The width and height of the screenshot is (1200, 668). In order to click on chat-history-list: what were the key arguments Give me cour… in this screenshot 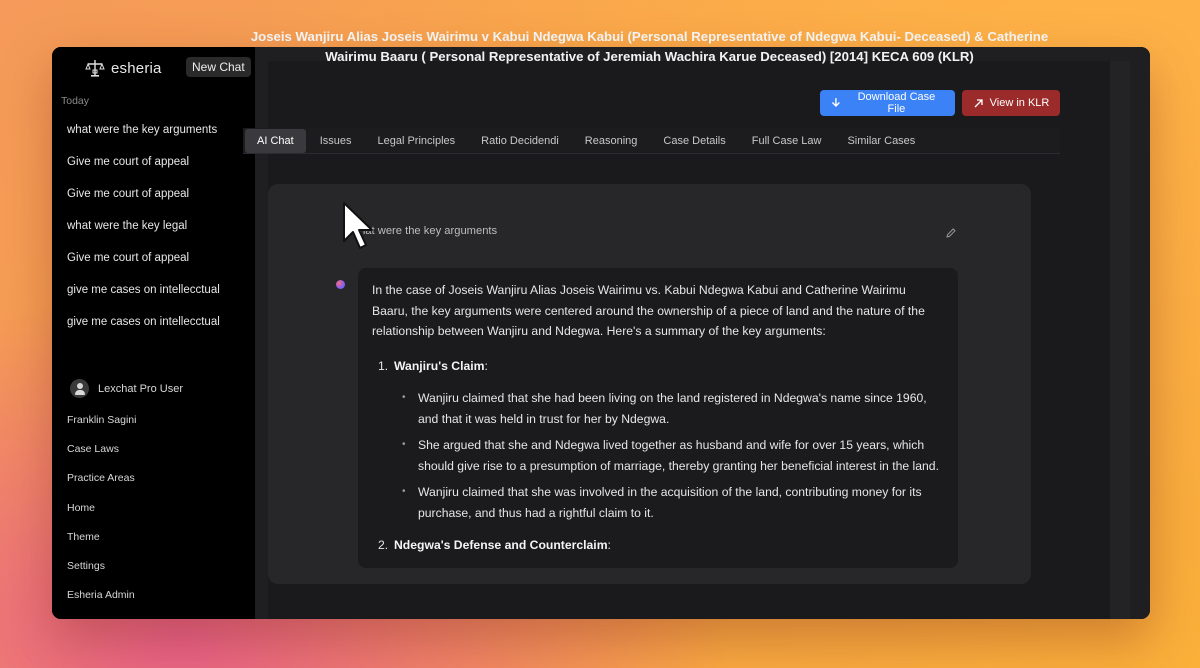, I will do `click(143, 234)`.